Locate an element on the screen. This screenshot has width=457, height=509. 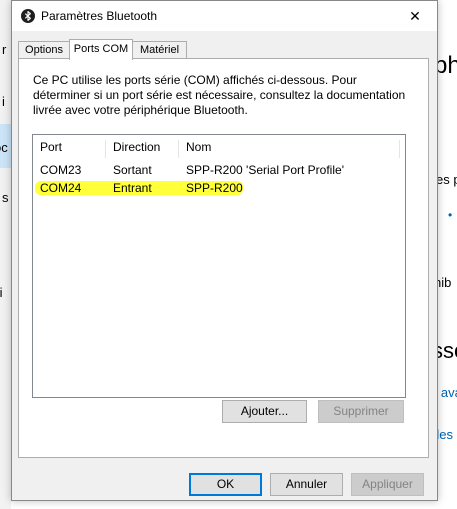
background-link: n ava is located at coordinates (447, 392).